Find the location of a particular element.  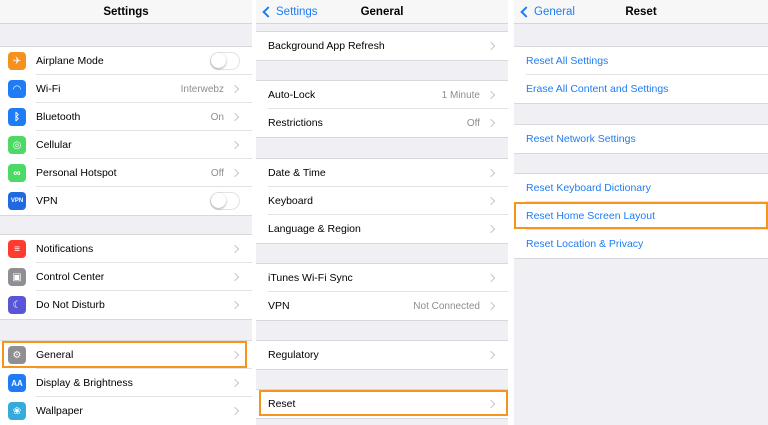

row-background-app-refresh: Background App Refresh is located at coordinates (382, 46).